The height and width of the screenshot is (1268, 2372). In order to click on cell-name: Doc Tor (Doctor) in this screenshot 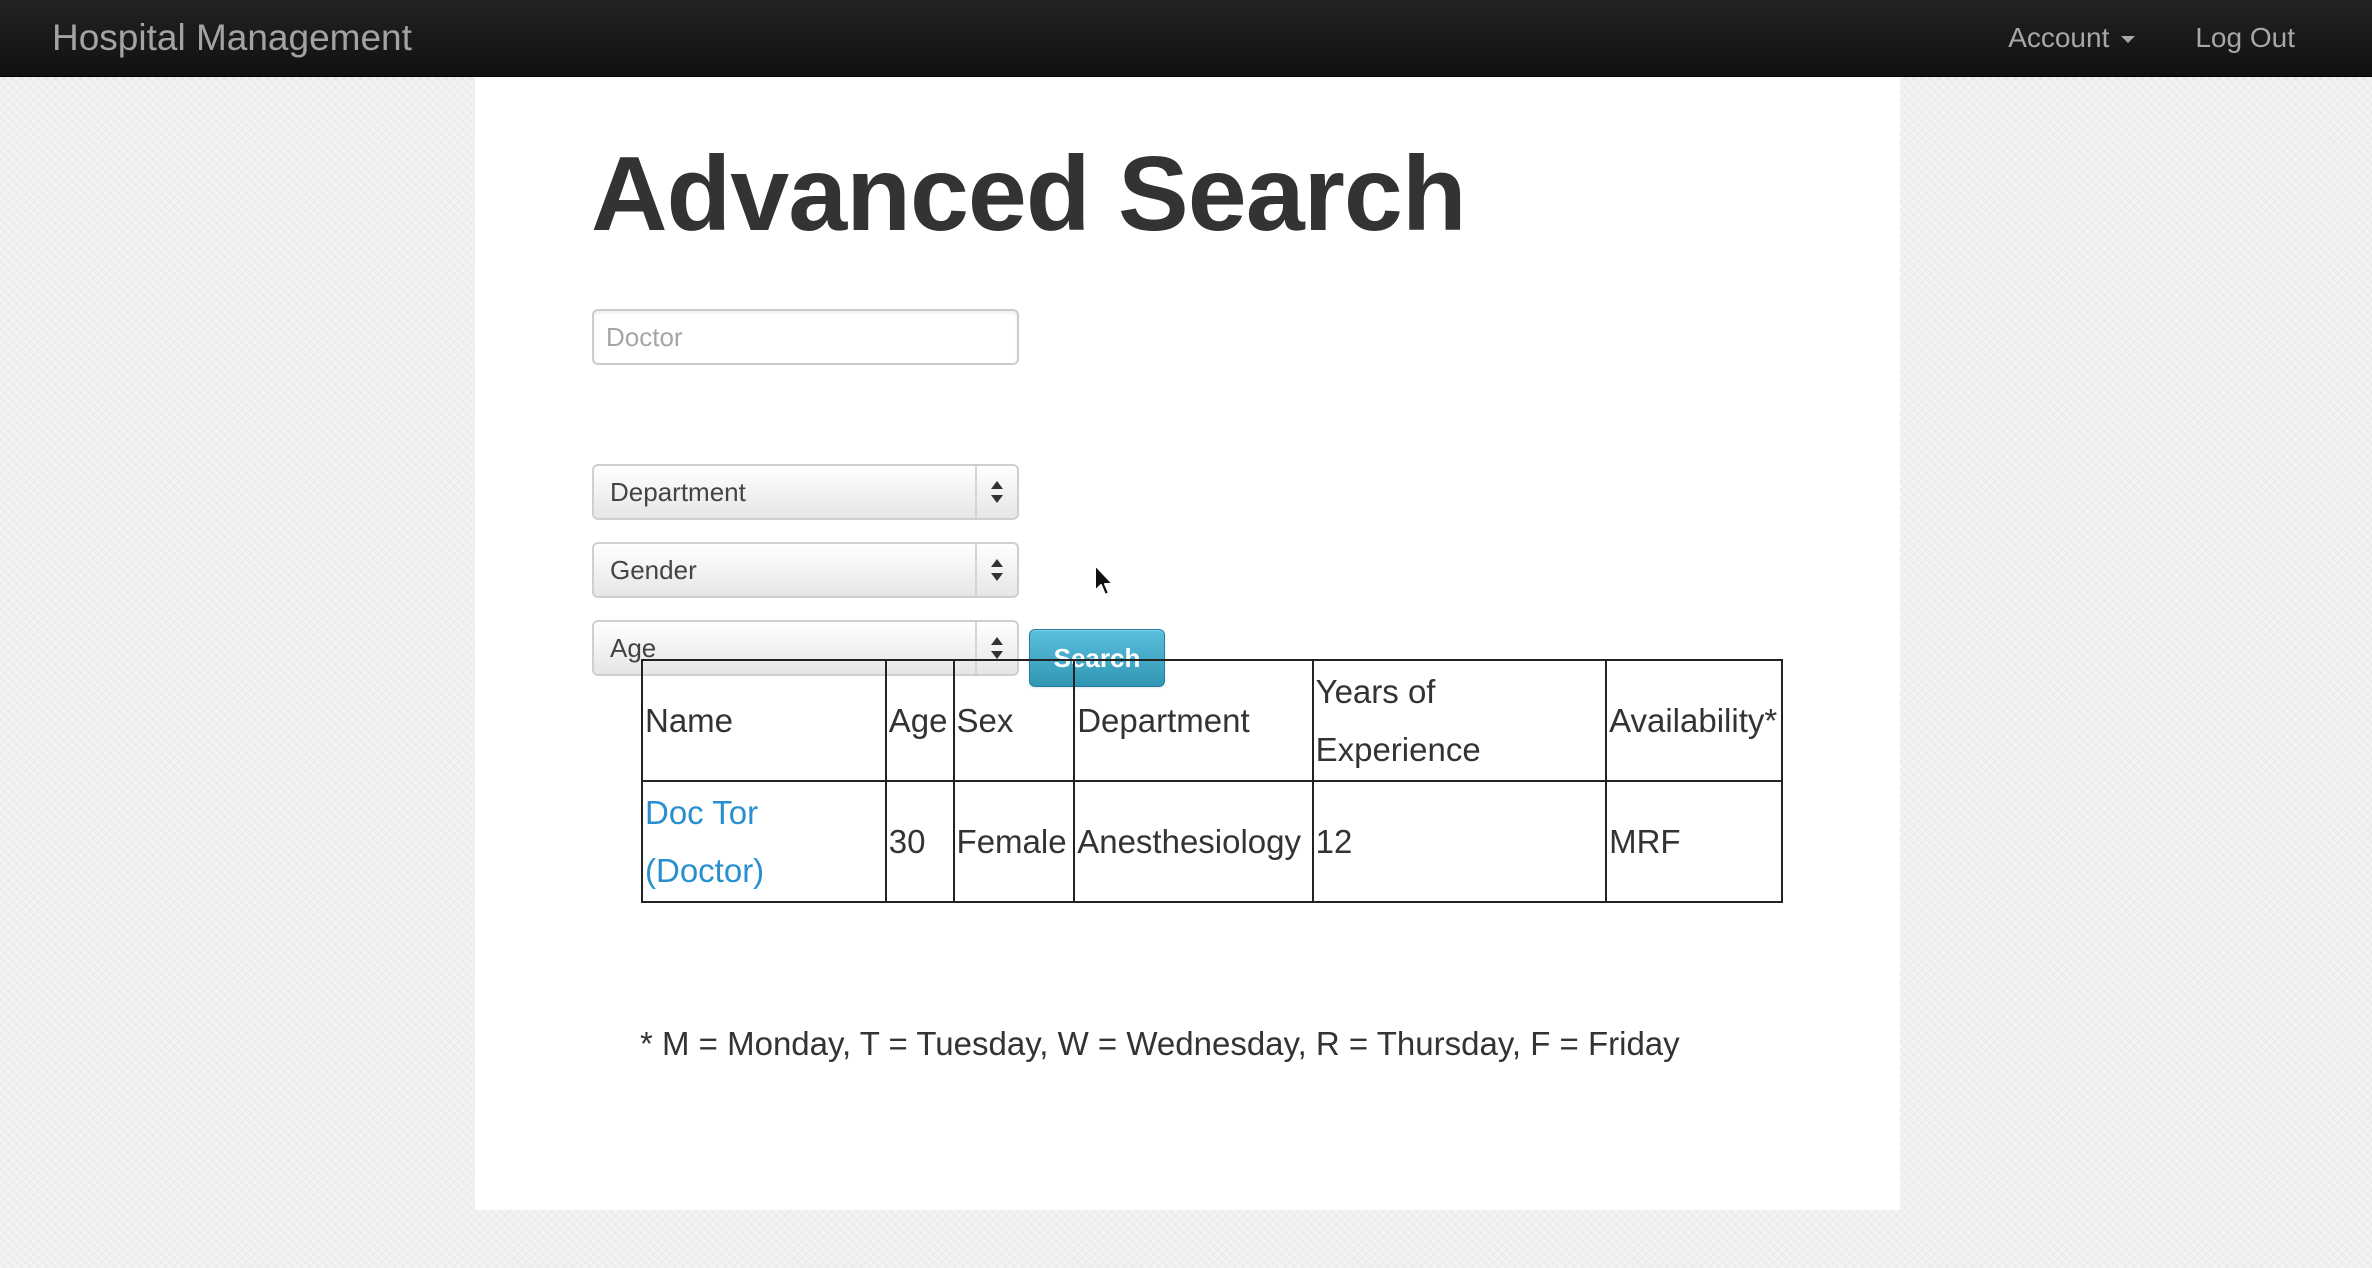, I will do `click(764, 841)`.